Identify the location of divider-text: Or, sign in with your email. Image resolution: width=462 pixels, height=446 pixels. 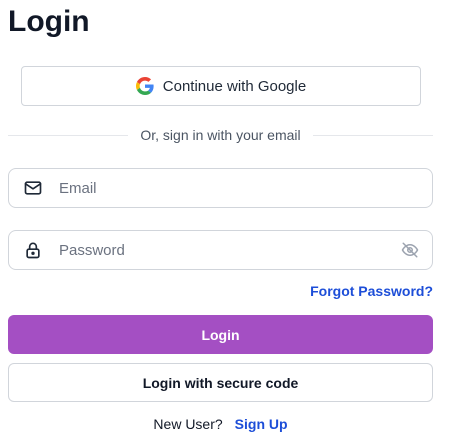
(220, 135).